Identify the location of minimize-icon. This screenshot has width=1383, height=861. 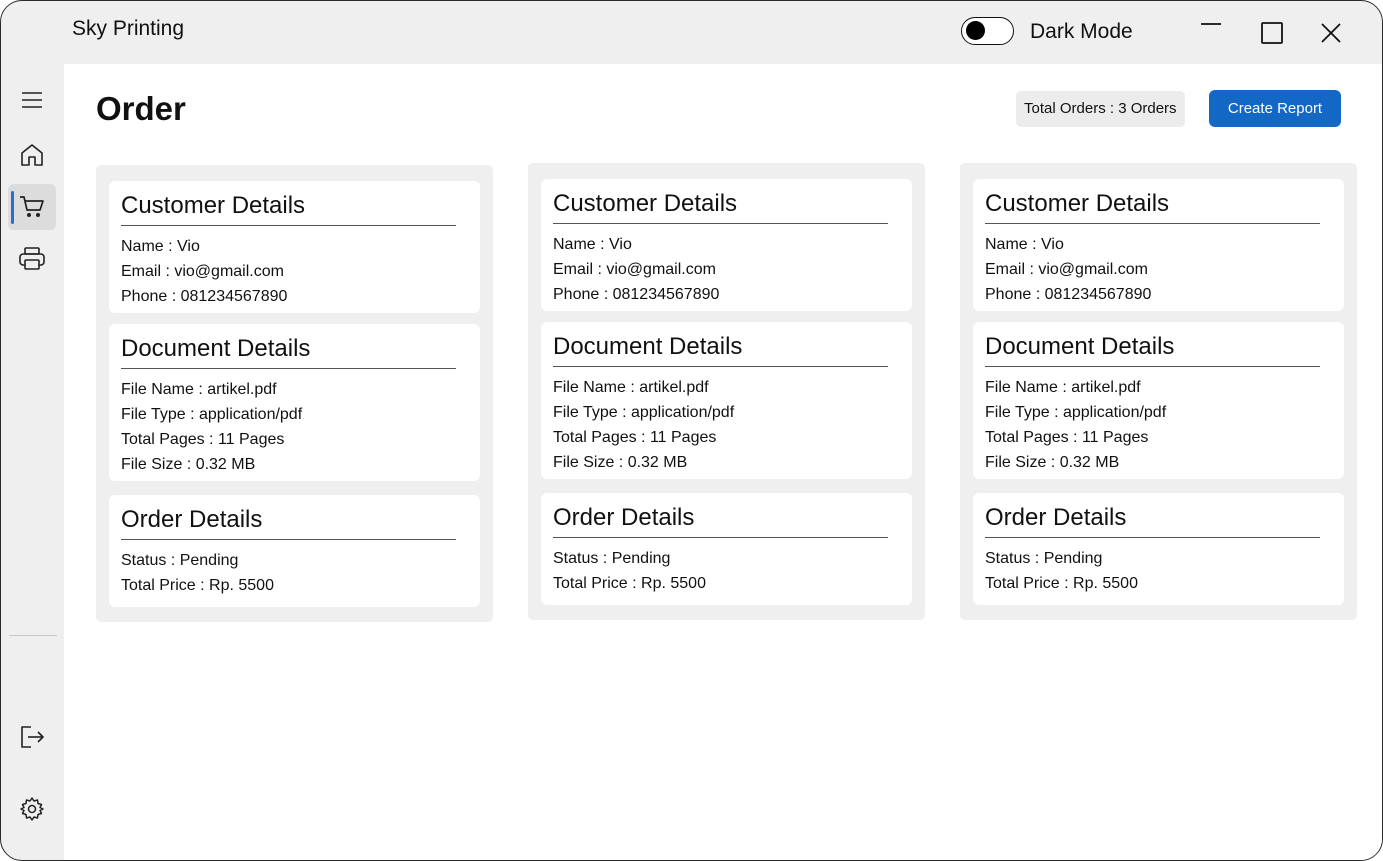
(1211, 24).